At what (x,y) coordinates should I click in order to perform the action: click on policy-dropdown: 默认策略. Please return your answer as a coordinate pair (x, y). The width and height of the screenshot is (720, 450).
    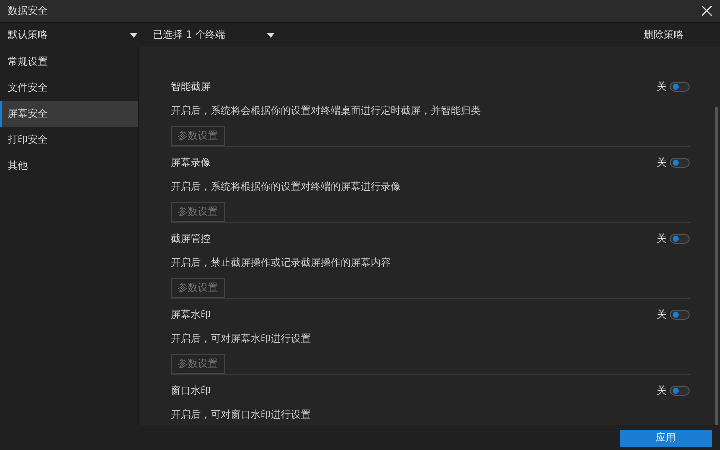
    Looking at the image, I should click on (73, 35).